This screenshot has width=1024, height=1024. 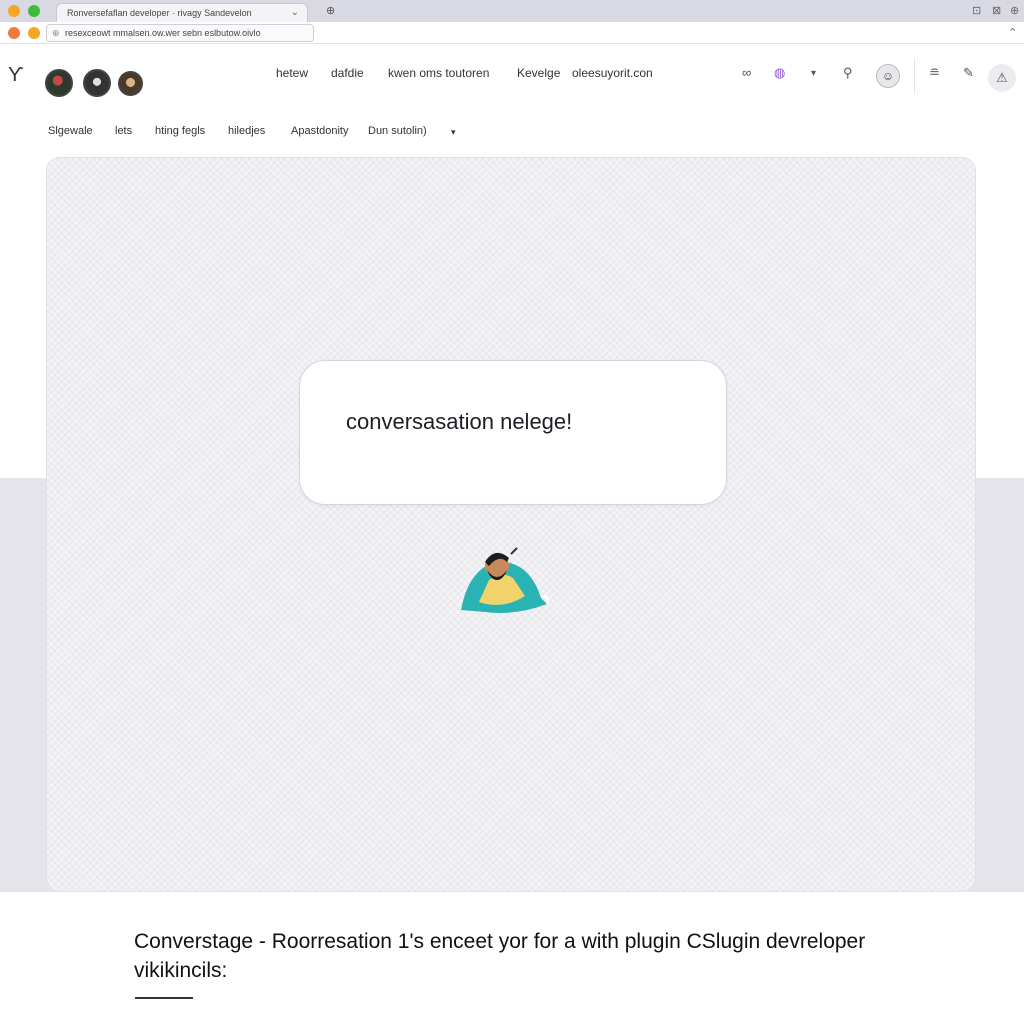 I want to click on mascot-illustration, so click(x=505, y=580).